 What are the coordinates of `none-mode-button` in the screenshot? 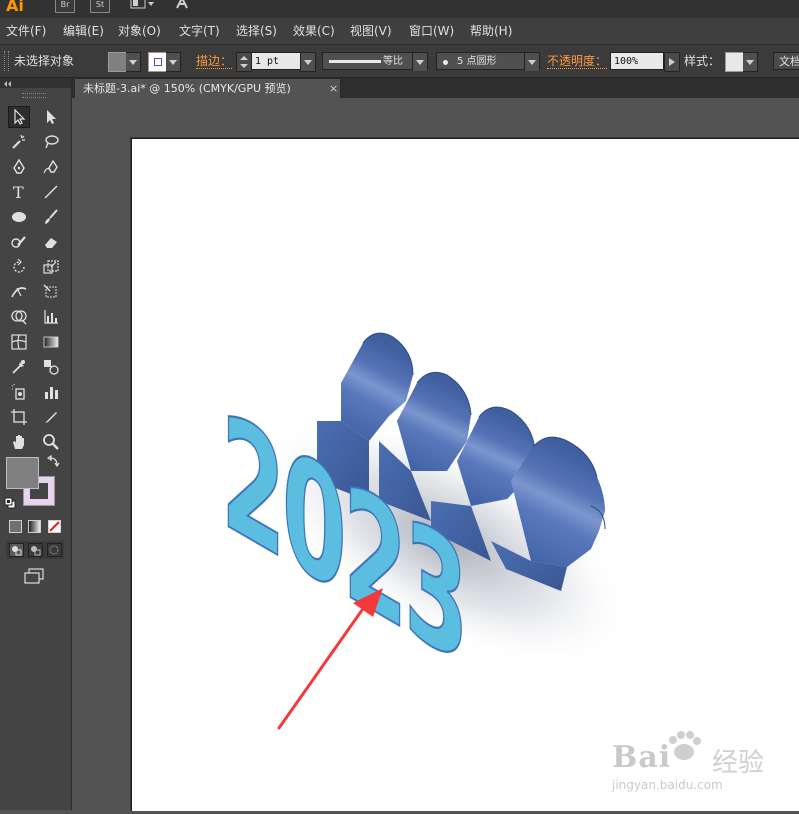 It's located at (54, 526).